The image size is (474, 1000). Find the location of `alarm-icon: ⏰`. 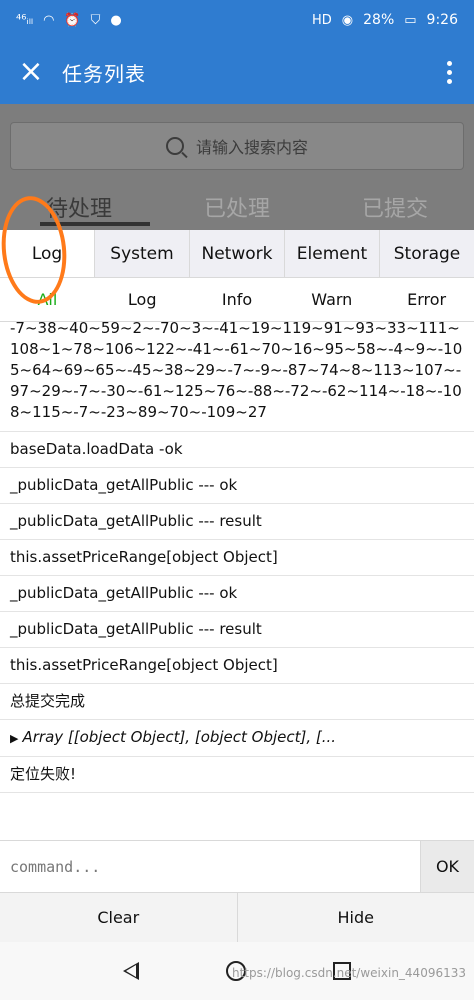

alarm-icon: ⏰ is located at coordinates (72, 20).